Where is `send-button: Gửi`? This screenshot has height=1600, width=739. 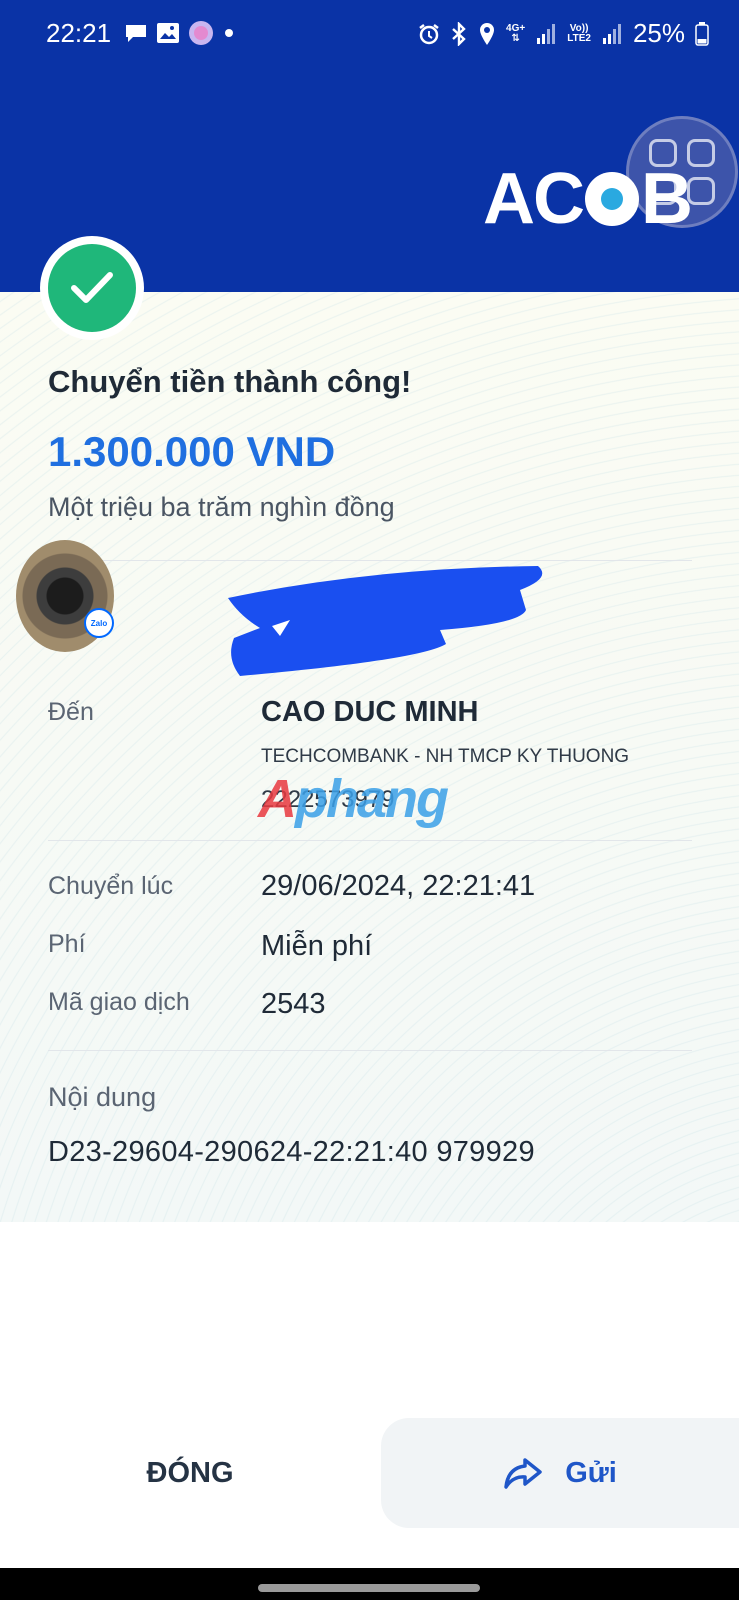 send-button: Gửi is located at coordinates (560, 1473).